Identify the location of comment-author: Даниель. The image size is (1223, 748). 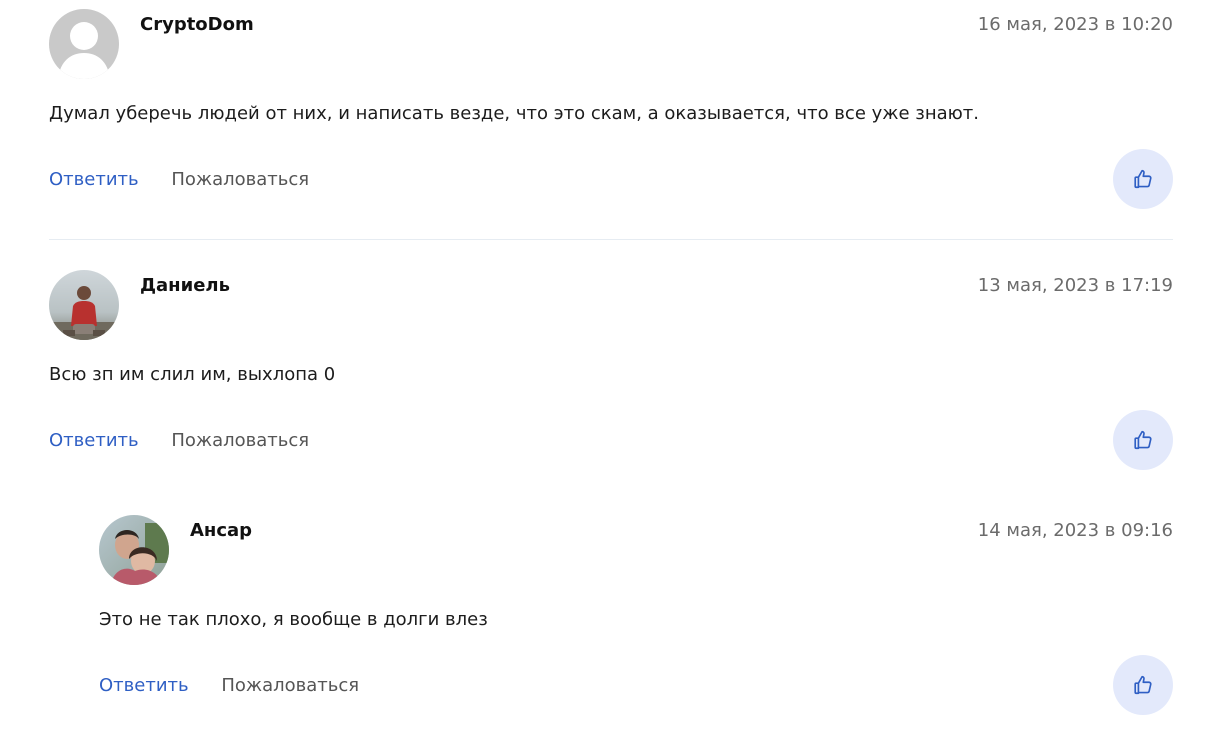
(185, 285).